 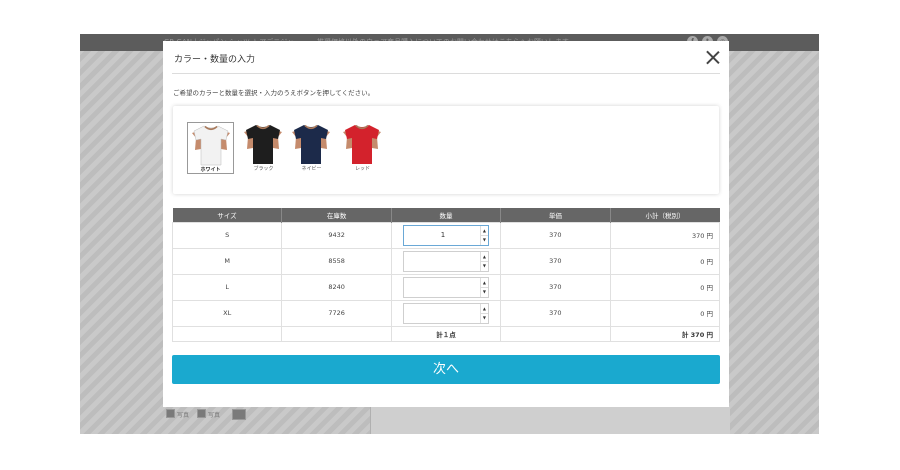 What do you see at coordinates (311, 169) in the screenshot?
I see `color-label: ネイビー` at bounding box center [311, 169].